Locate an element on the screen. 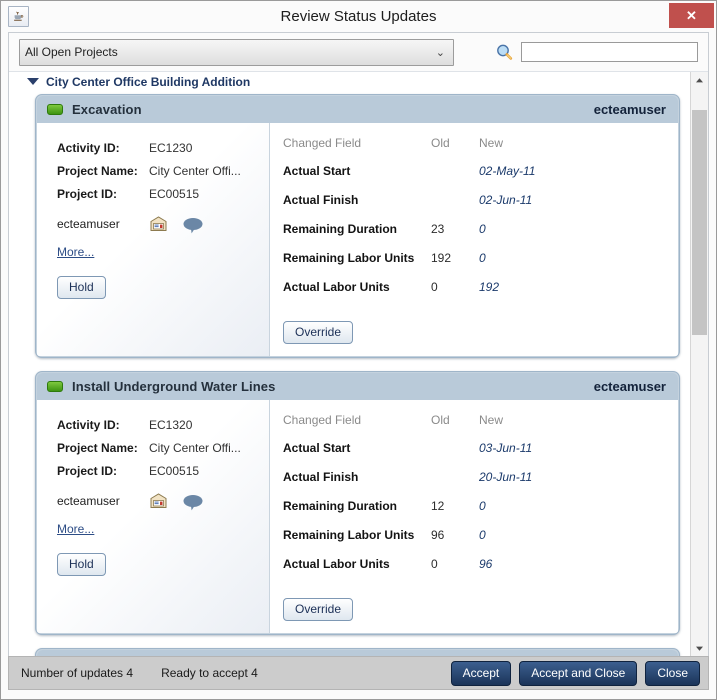 The width and height of the screenshot is (717, 700). dialog-button-group: Accept Accept and Close Close is located at coordinates (571, 673).